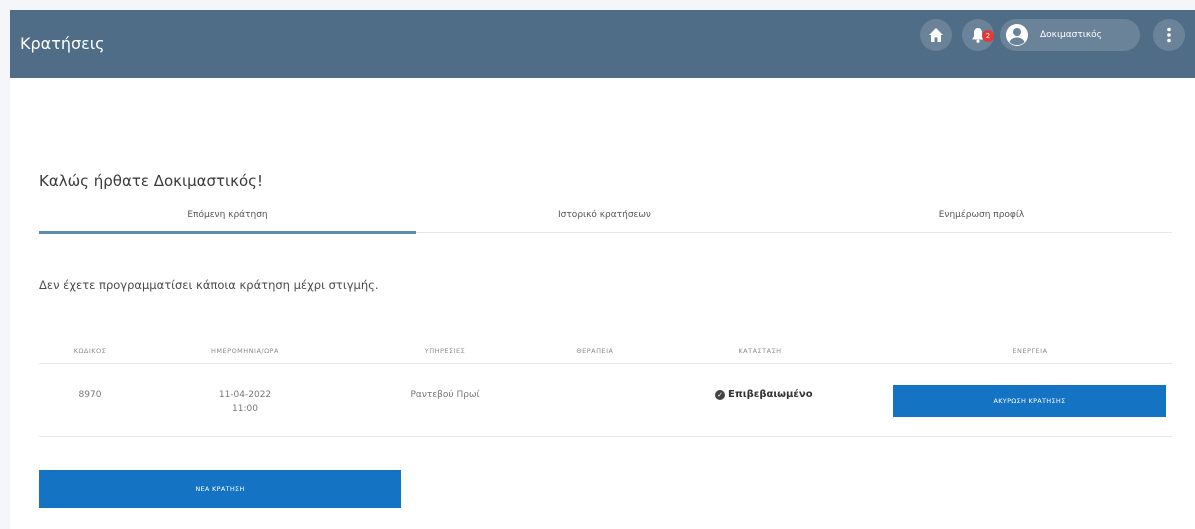 This screenshot has width=1195, height=529. Describe the element at coordinates (604, 215) in the screenshot. I see `tab-booking-history: Ιστορικό κρατήσεων` at that location.